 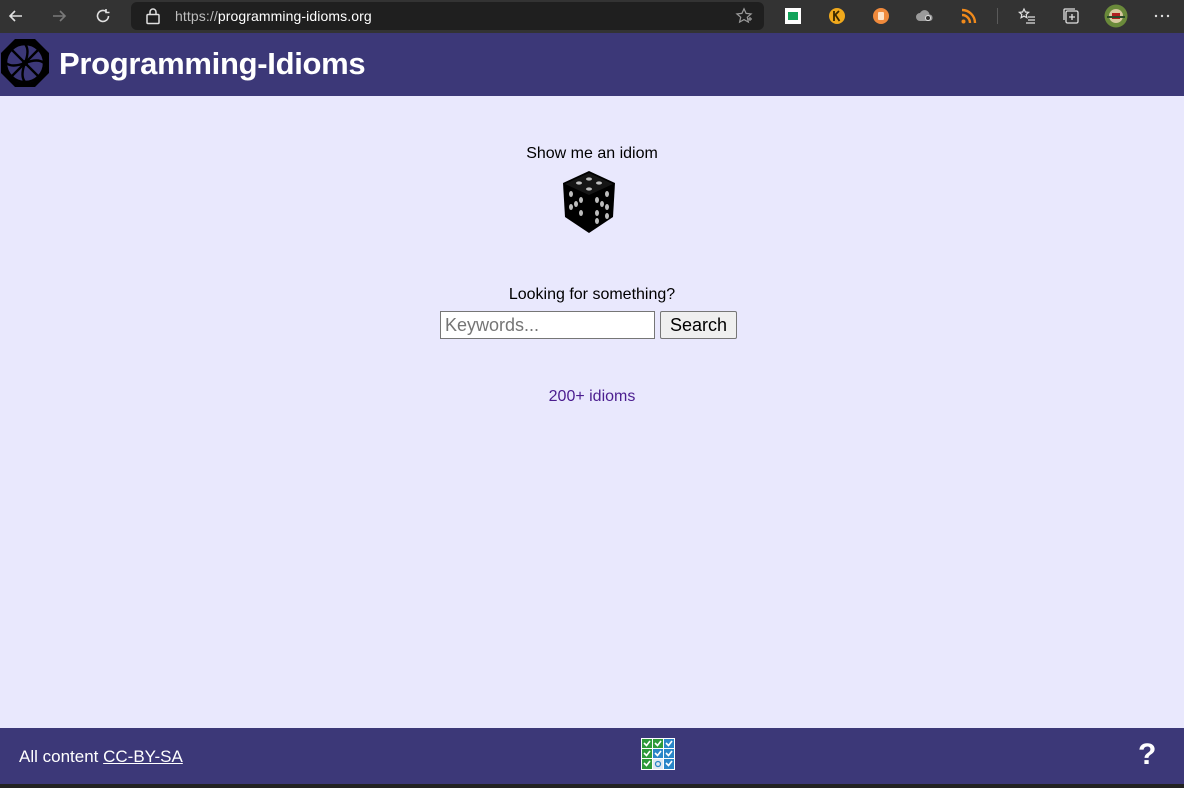 I want to click on profile-avatar-icon, so click(x=1116, y=16).